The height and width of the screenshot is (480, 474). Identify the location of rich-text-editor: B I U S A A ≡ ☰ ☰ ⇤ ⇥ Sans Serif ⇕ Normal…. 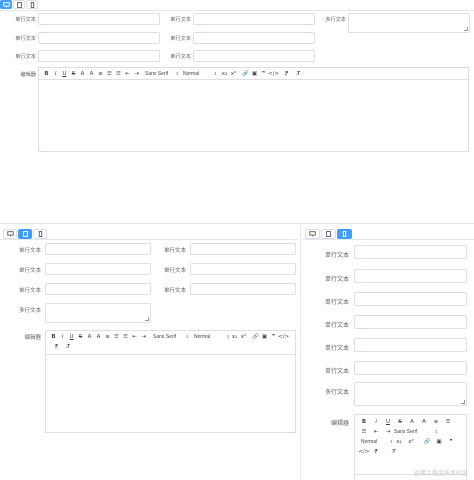
(170, 381).